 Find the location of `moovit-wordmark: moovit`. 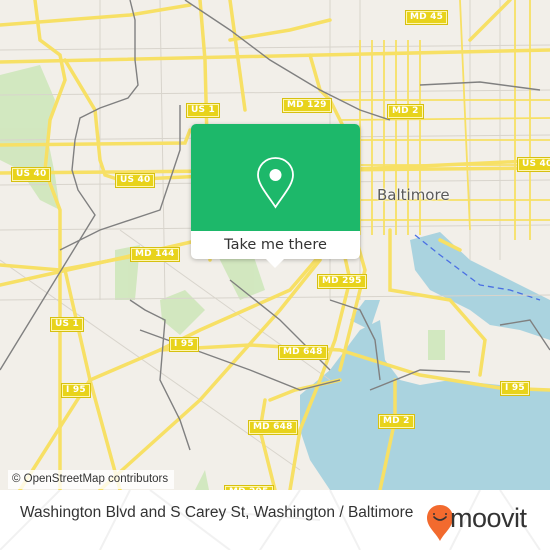

moovit-wordmark: moovit is located at coordinates (488, 518).